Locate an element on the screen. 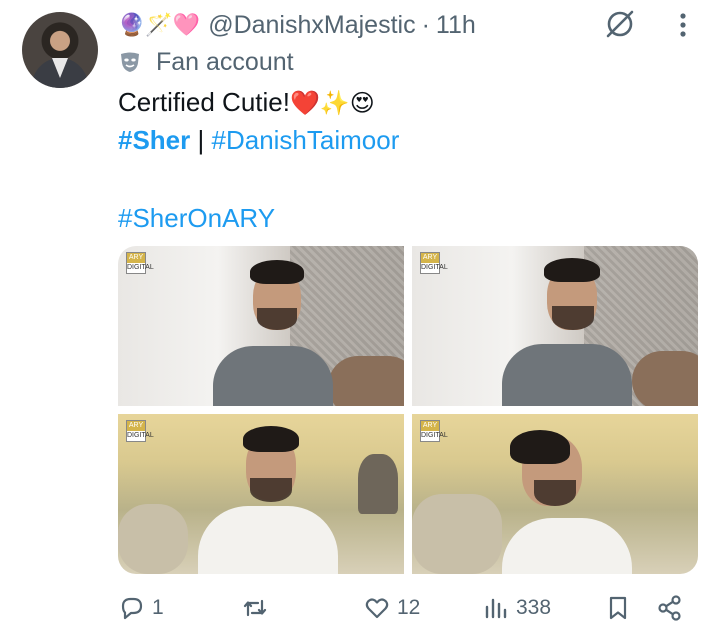 The image size is (719, 642). reply-count: 1 is located at coordinates (158, 607).